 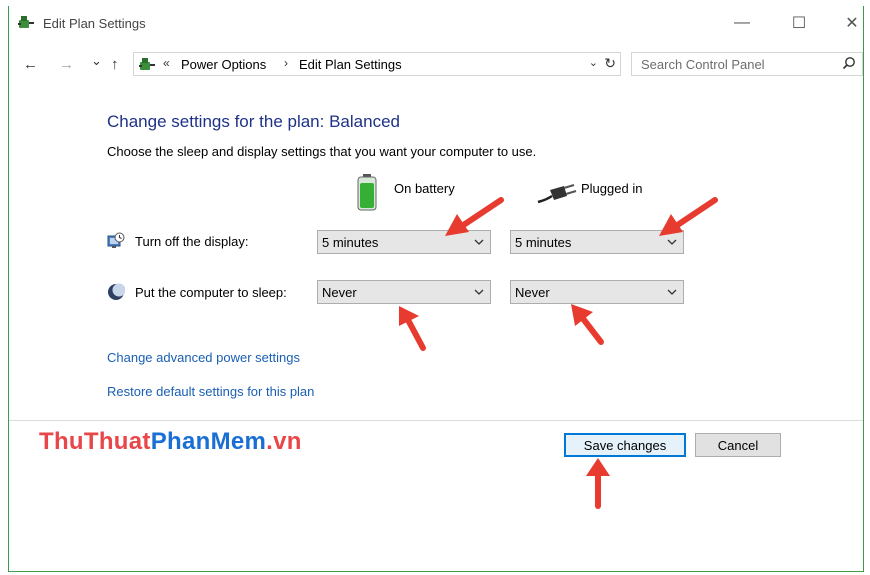 I want to click on cancel-button: Cancel, so click(x=738, y=445).